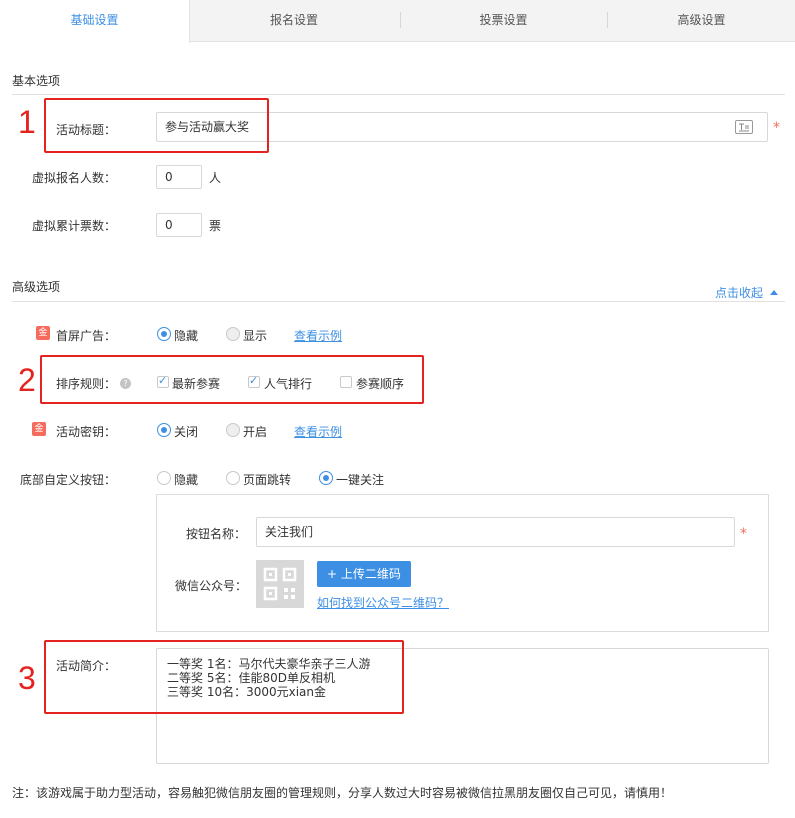  I want to click on advanced-section-title: 高级选项, so click(36, 287).